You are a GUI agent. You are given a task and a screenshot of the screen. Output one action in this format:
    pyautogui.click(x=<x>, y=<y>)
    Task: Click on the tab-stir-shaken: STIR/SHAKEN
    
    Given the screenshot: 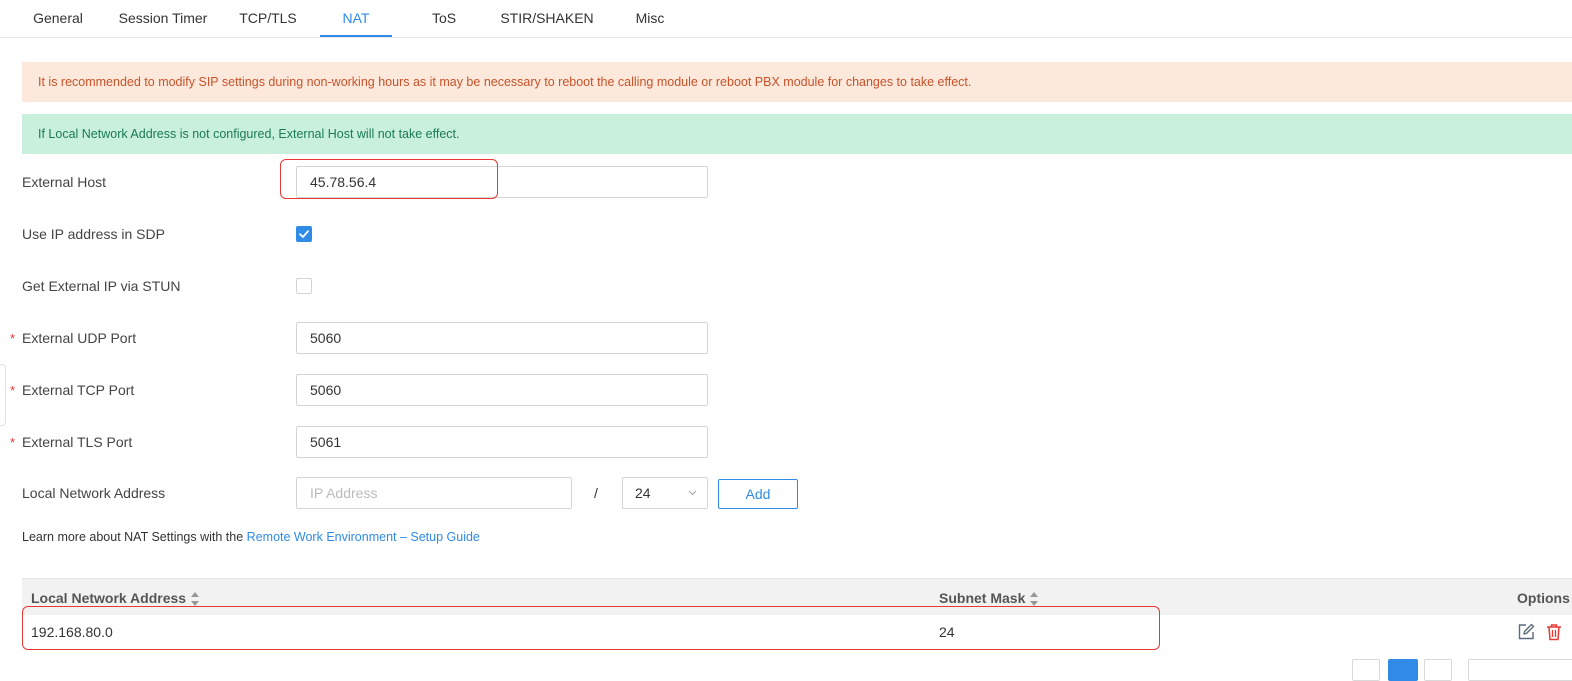 What is the action you would take?
    pyautogui.click(x=547, y=18)
    